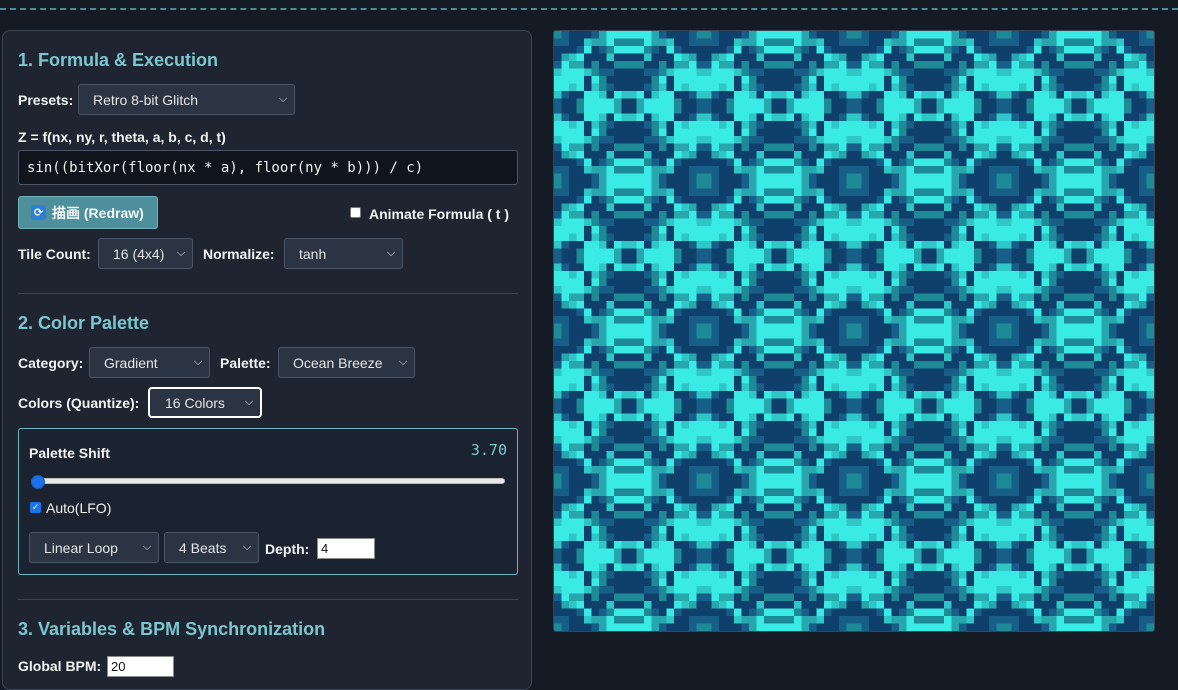 This screenshot has width=1178, height=690. I want to click on redraw-button: ⟳ 描画 (Redraw), so click(88, 212).